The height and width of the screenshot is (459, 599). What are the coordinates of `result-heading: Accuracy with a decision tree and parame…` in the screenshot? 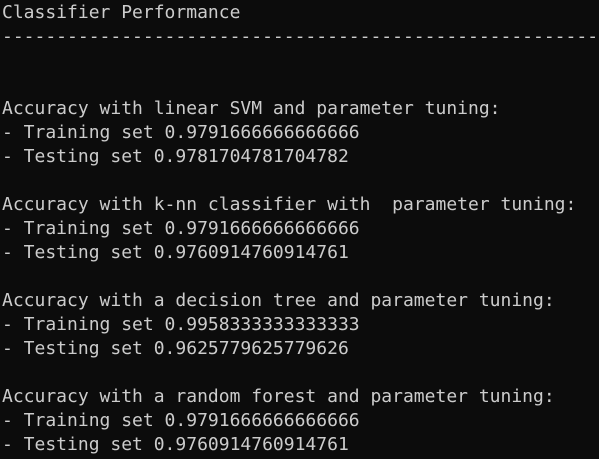 It's located at (278, 300).